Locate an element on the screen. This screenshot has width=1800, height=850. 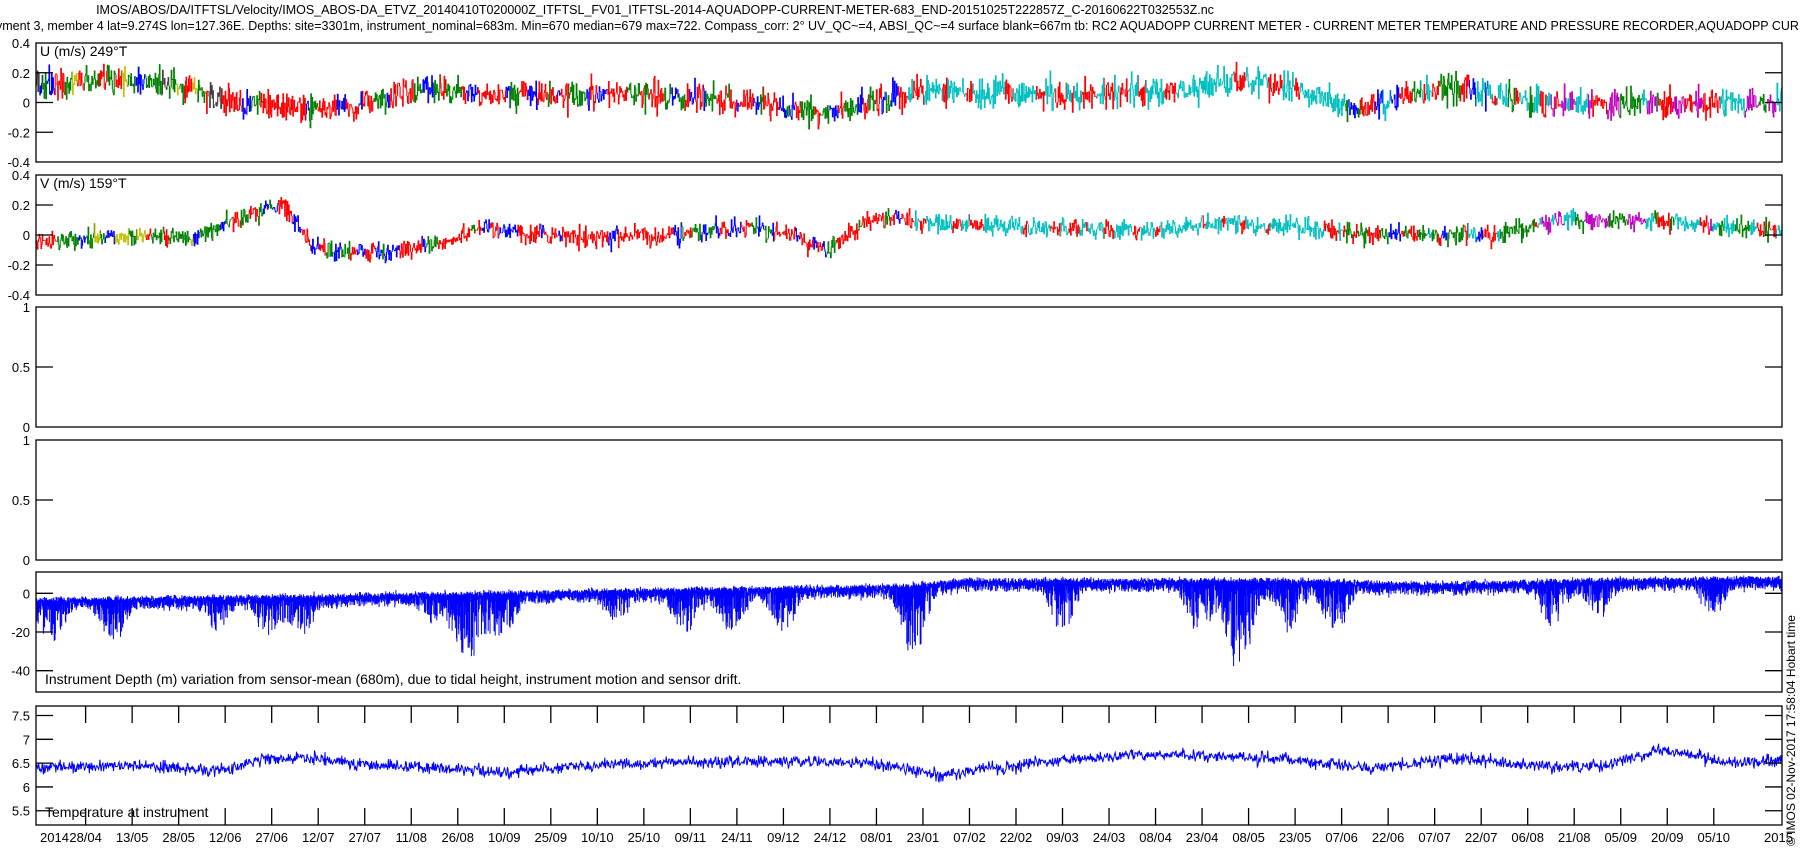
x-tick-label: 11/08 is located at coordinates (411, 837).